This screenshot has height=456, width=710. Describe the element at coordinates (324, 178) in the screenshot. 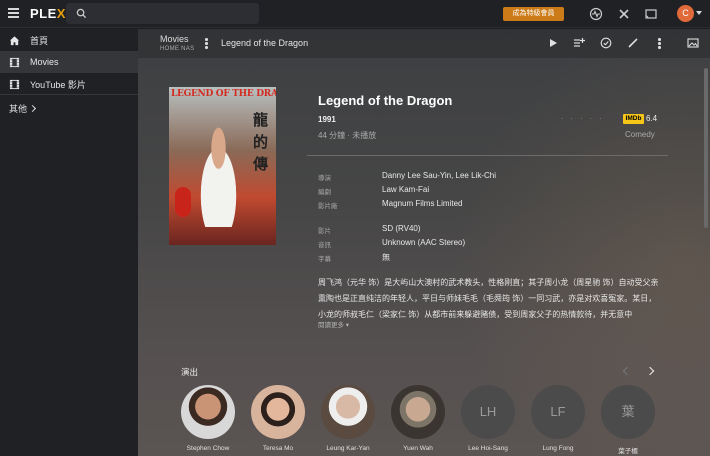

I see `director-label: 導演` at that location.